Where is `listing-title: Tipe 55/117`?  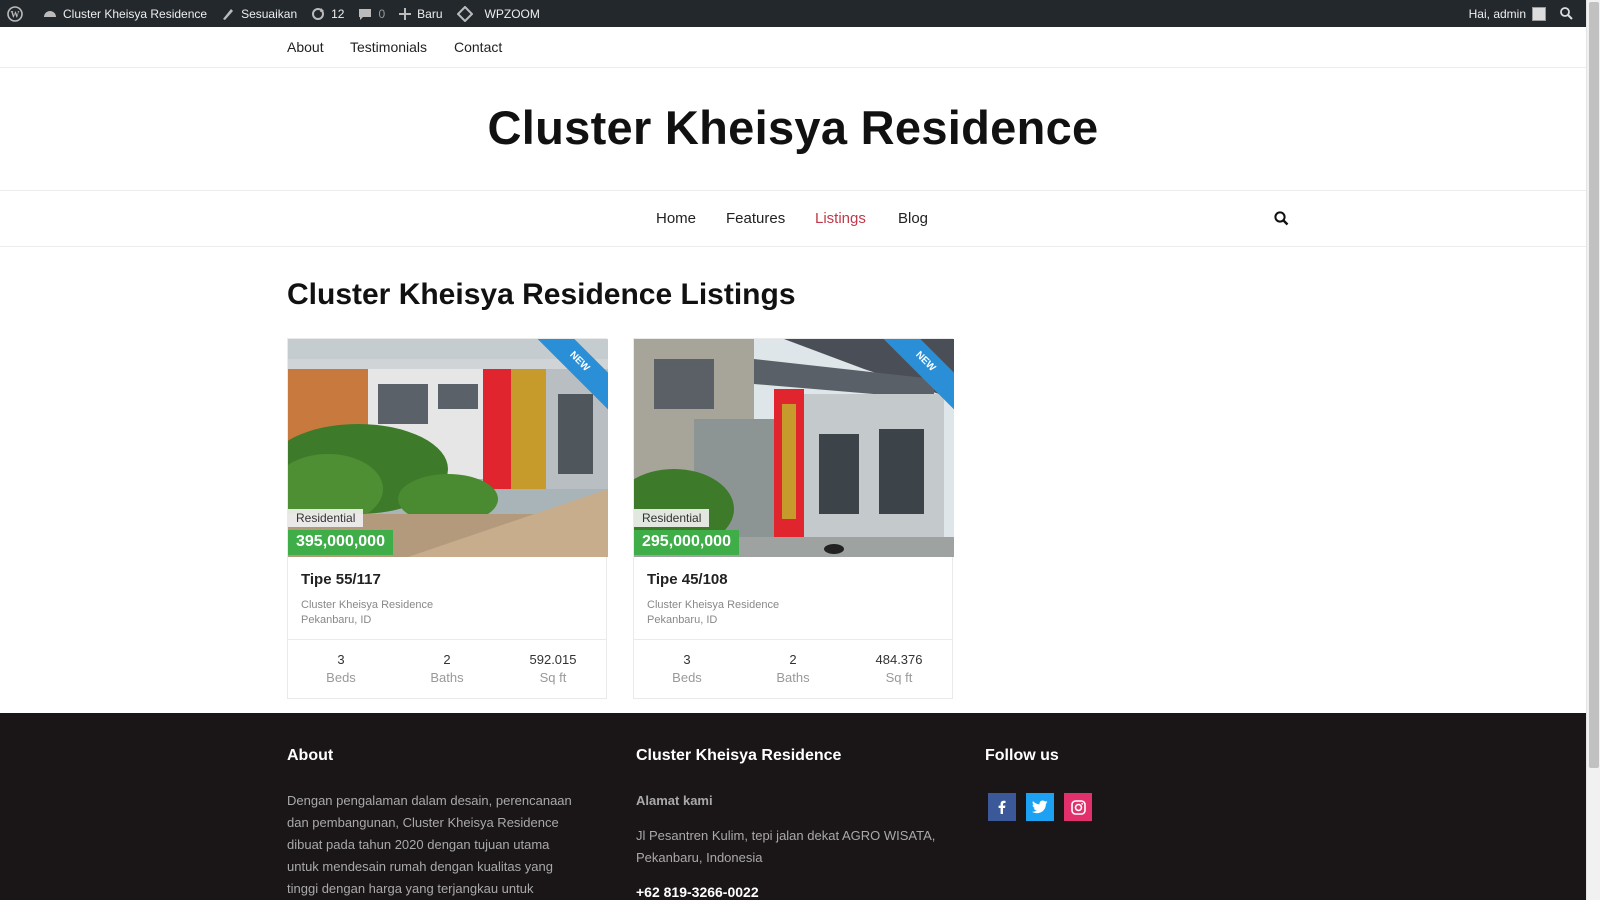 listing-title: Tipe 55/117 is located at coordinates (341, 579).